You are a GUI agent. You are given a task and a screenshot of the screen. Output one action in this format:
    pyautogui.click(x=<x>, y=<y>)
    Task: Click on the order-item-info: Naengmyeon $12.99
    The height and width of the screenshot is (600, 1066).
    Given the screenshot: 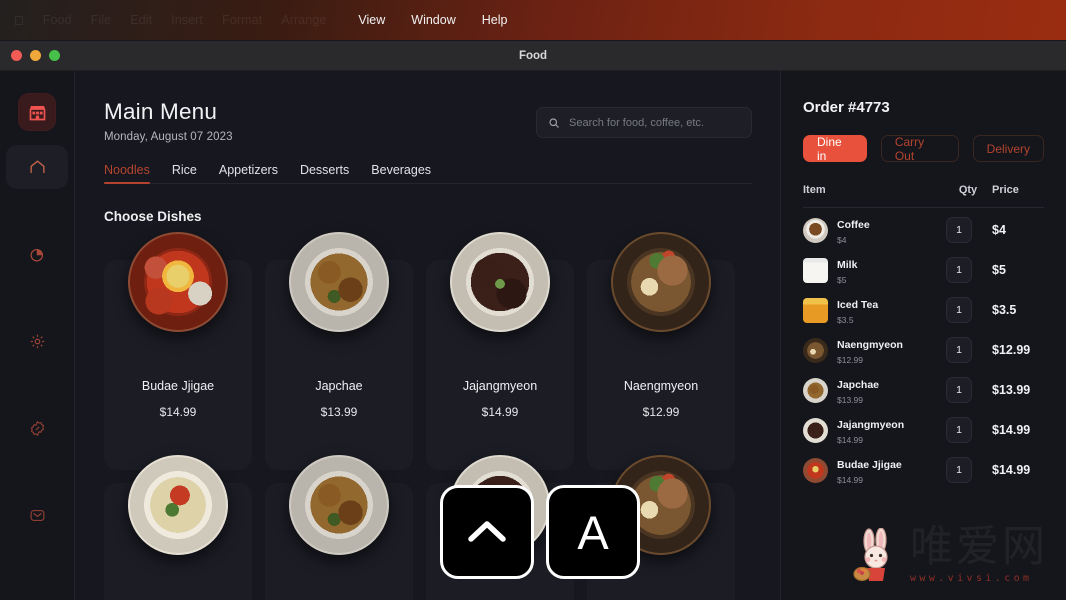 What is the action you would take?
    pyautogui.click(x=887, y=350)
    